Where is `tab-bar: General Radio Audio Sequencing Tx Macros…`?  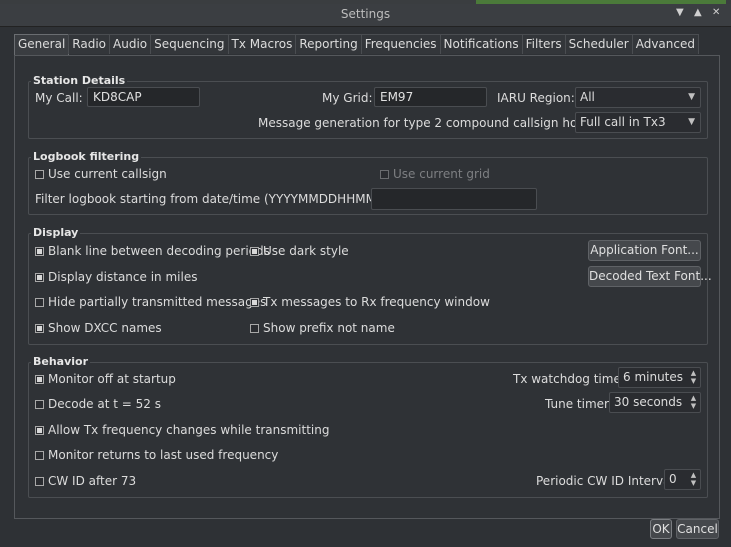
tab-bar: General Radio Audio Sequencing Tx Macros… is located at coordinates (356, 44).